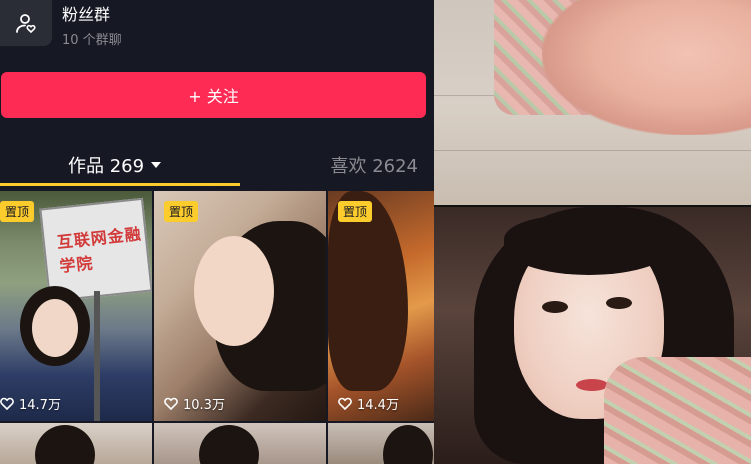 This screenshot has height=464, width=751. Describe the element at coordinates (589, 245) in the screenshot. I see `portrait-bangs` at that location.